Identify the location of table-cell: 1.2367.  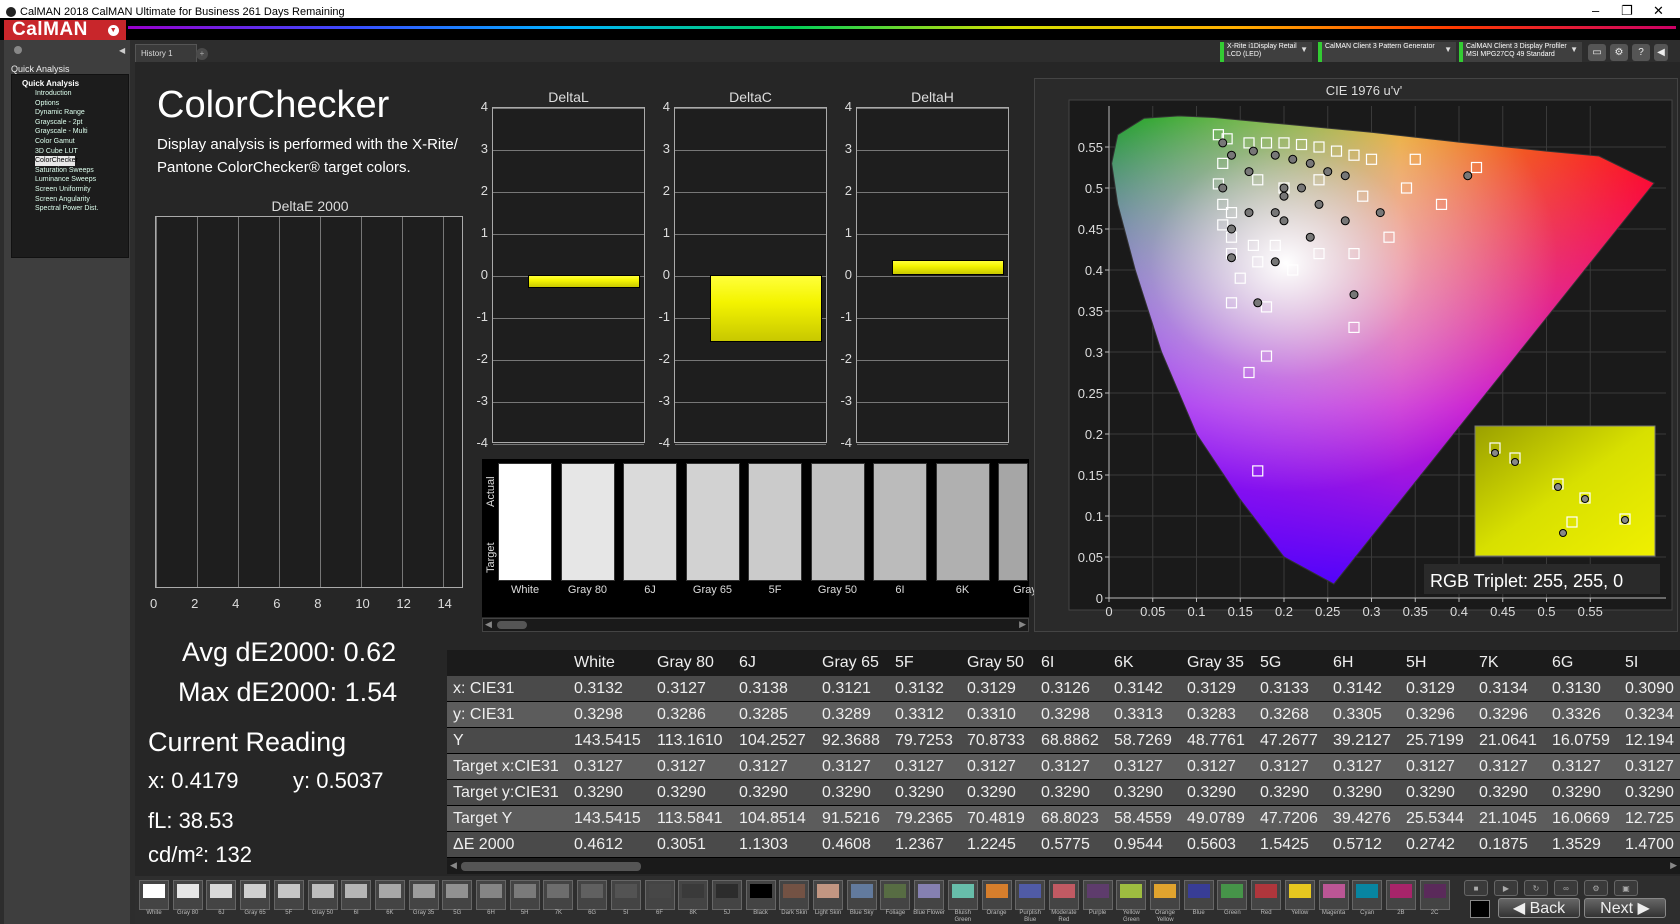
(919, 844).